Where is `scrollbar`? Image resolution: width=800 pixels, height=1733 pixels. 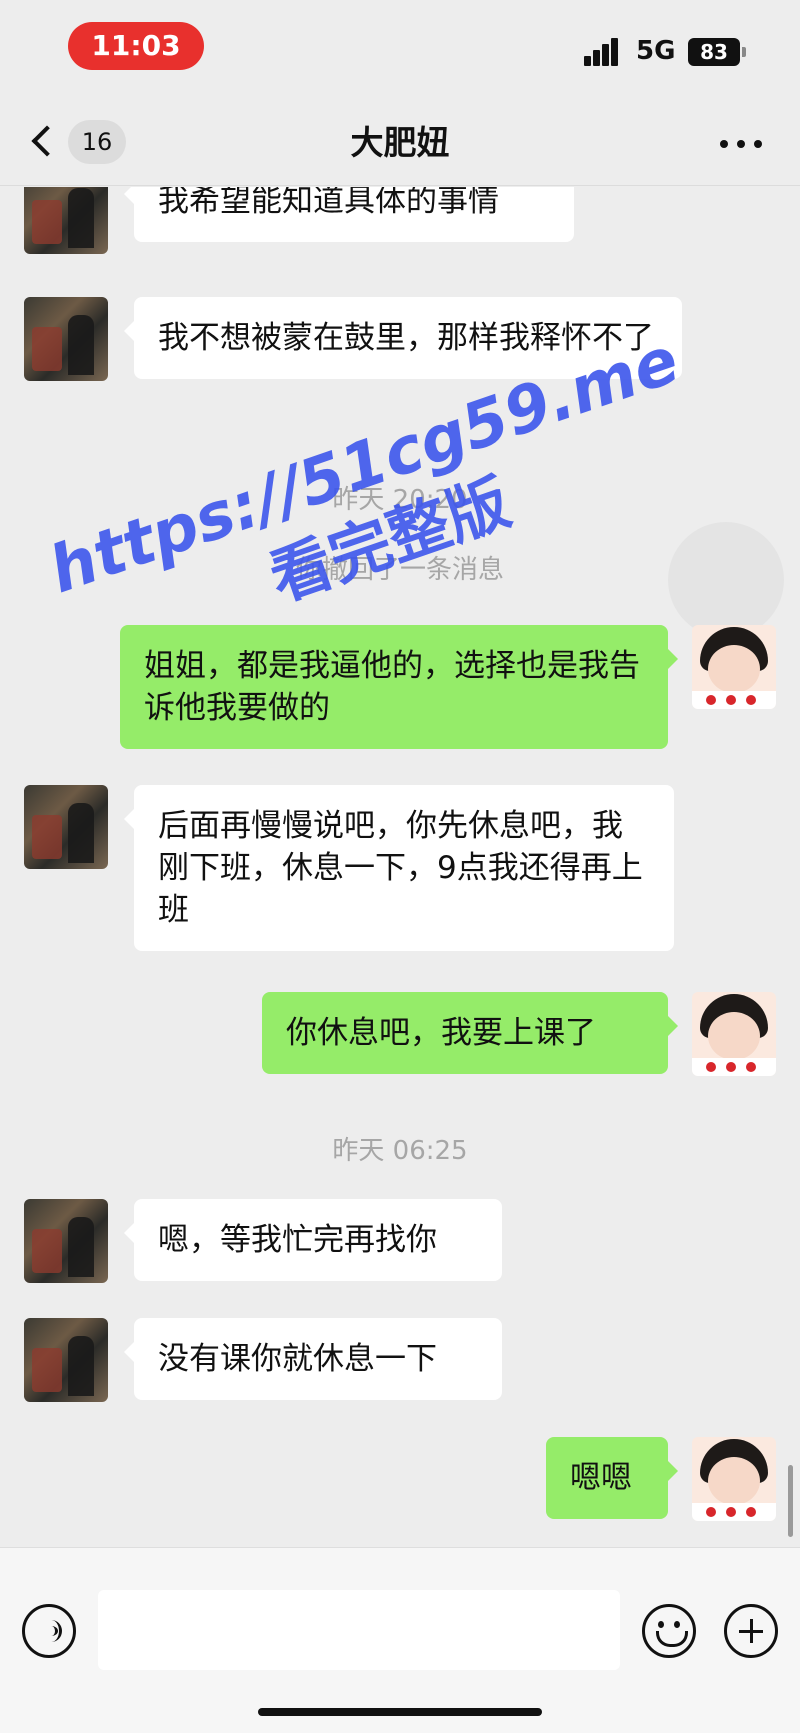 scrollbar is located at coordinates (790, 1501).